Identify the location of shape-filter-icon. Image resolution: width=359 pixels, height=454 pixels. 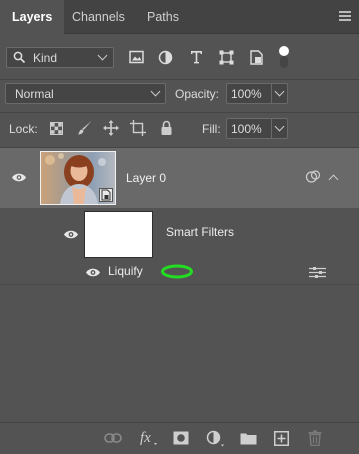
(226, 57).